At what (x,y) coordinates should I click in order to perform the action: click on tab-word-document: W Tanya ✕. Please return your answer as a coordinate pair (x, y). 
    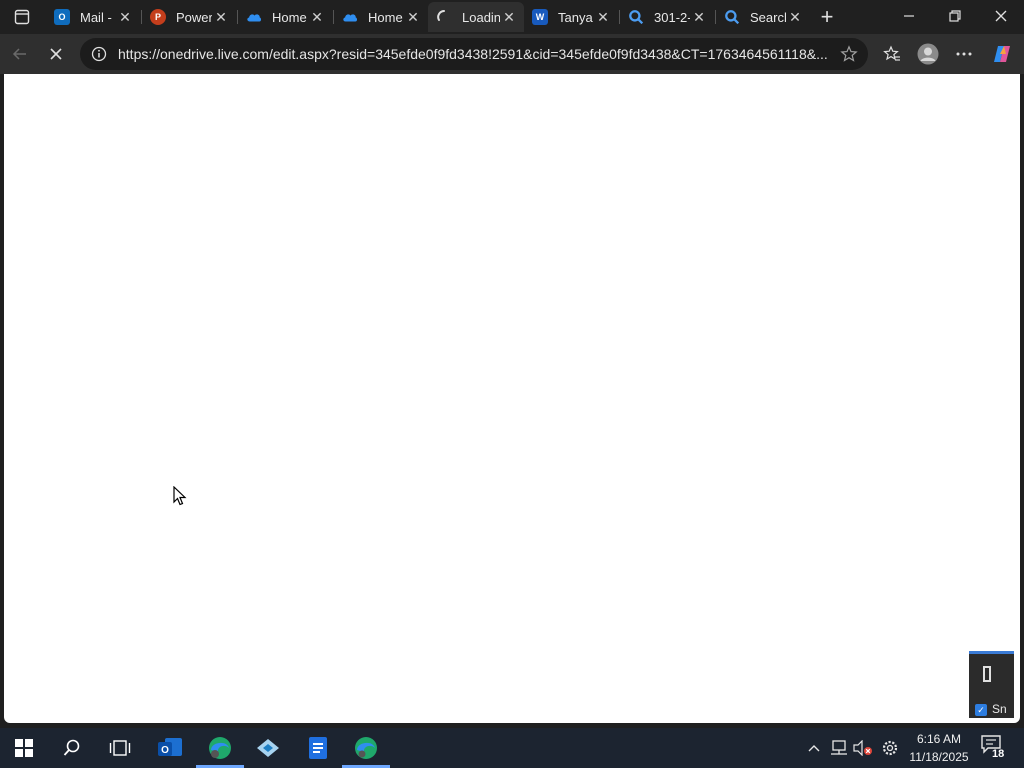
    Looking at the image, I should click on (571, 17).